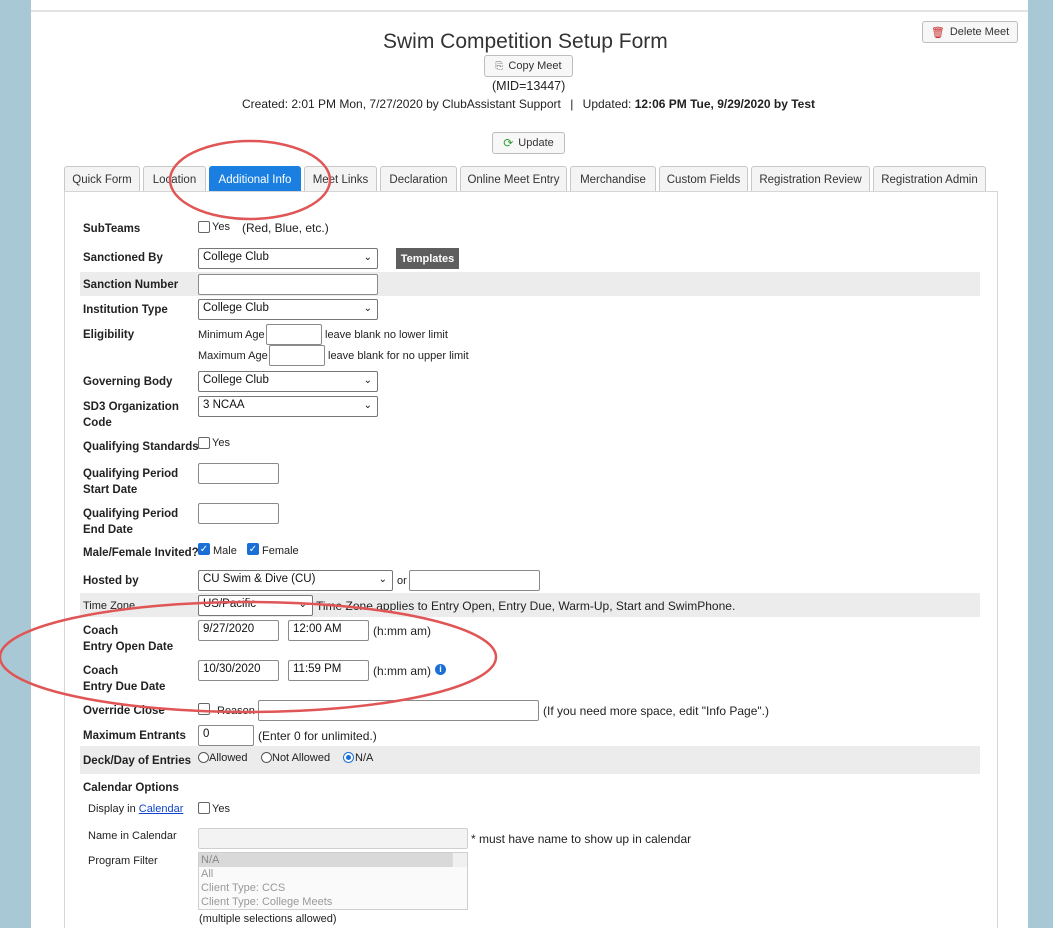 This screenshot has height=928, width=1053. What do you see at coordinates (203, 757) in the screenshot?
I see `deck-allowed-radio` at bounding box center [203, 757].